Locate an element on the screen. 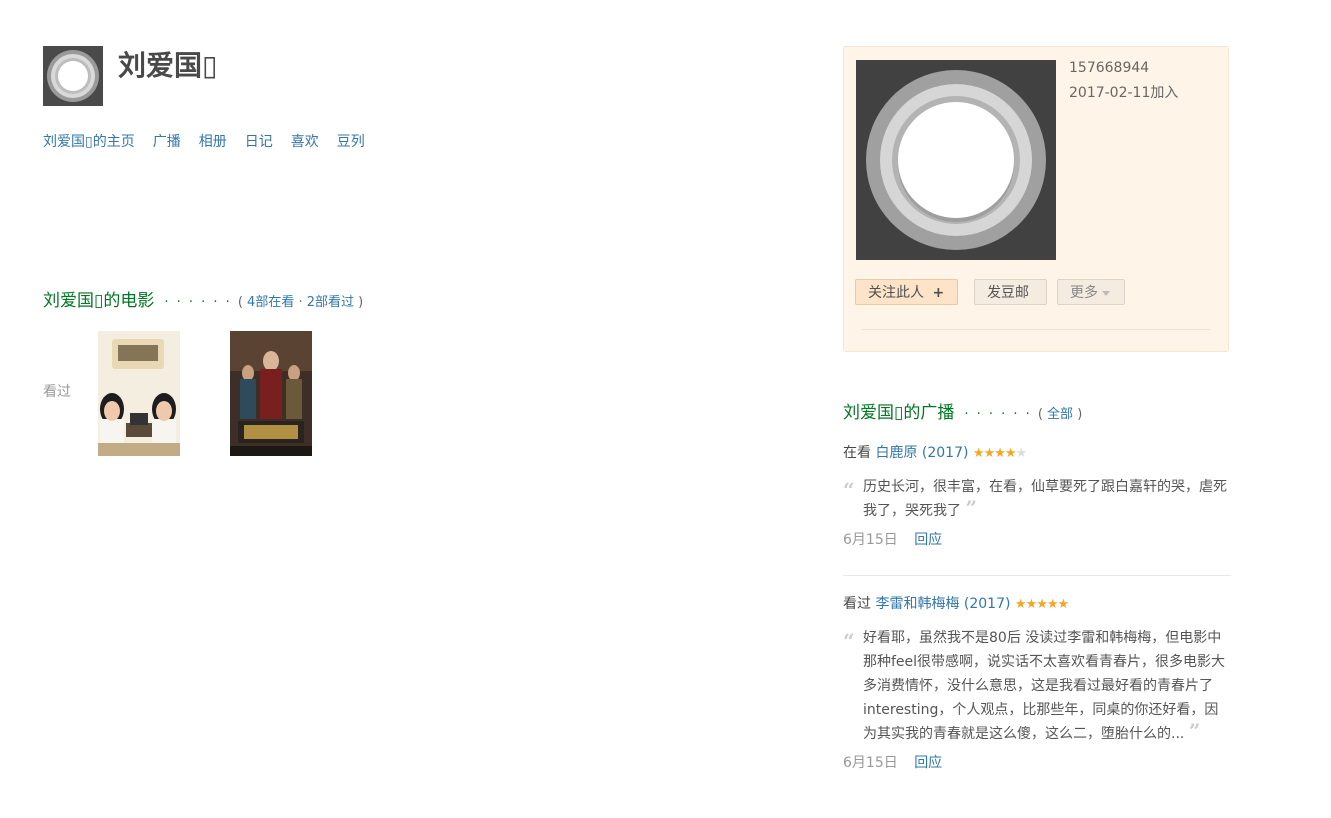 Image resolution: width=1331 pixels, height=818 pixels. status-verb: 在看 is located at coordinates (857, 453).